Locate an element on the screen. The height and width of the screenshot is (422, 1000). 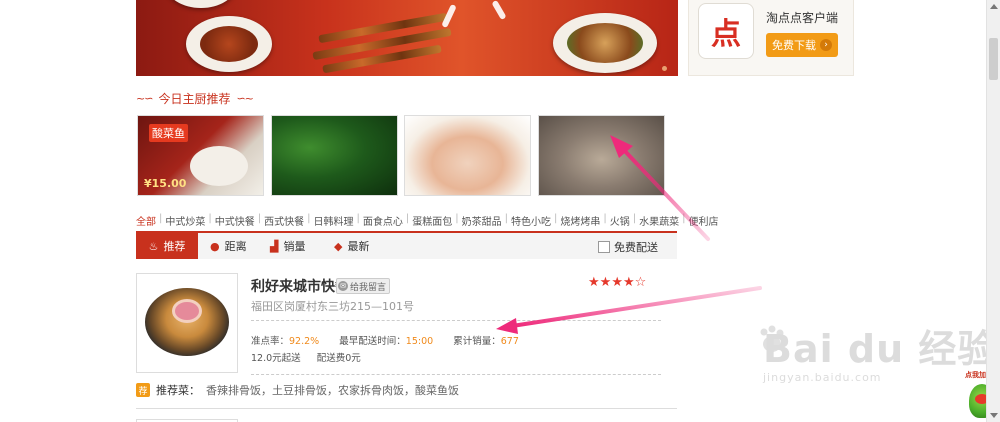
checkbox is located at coordinates (604, 247).